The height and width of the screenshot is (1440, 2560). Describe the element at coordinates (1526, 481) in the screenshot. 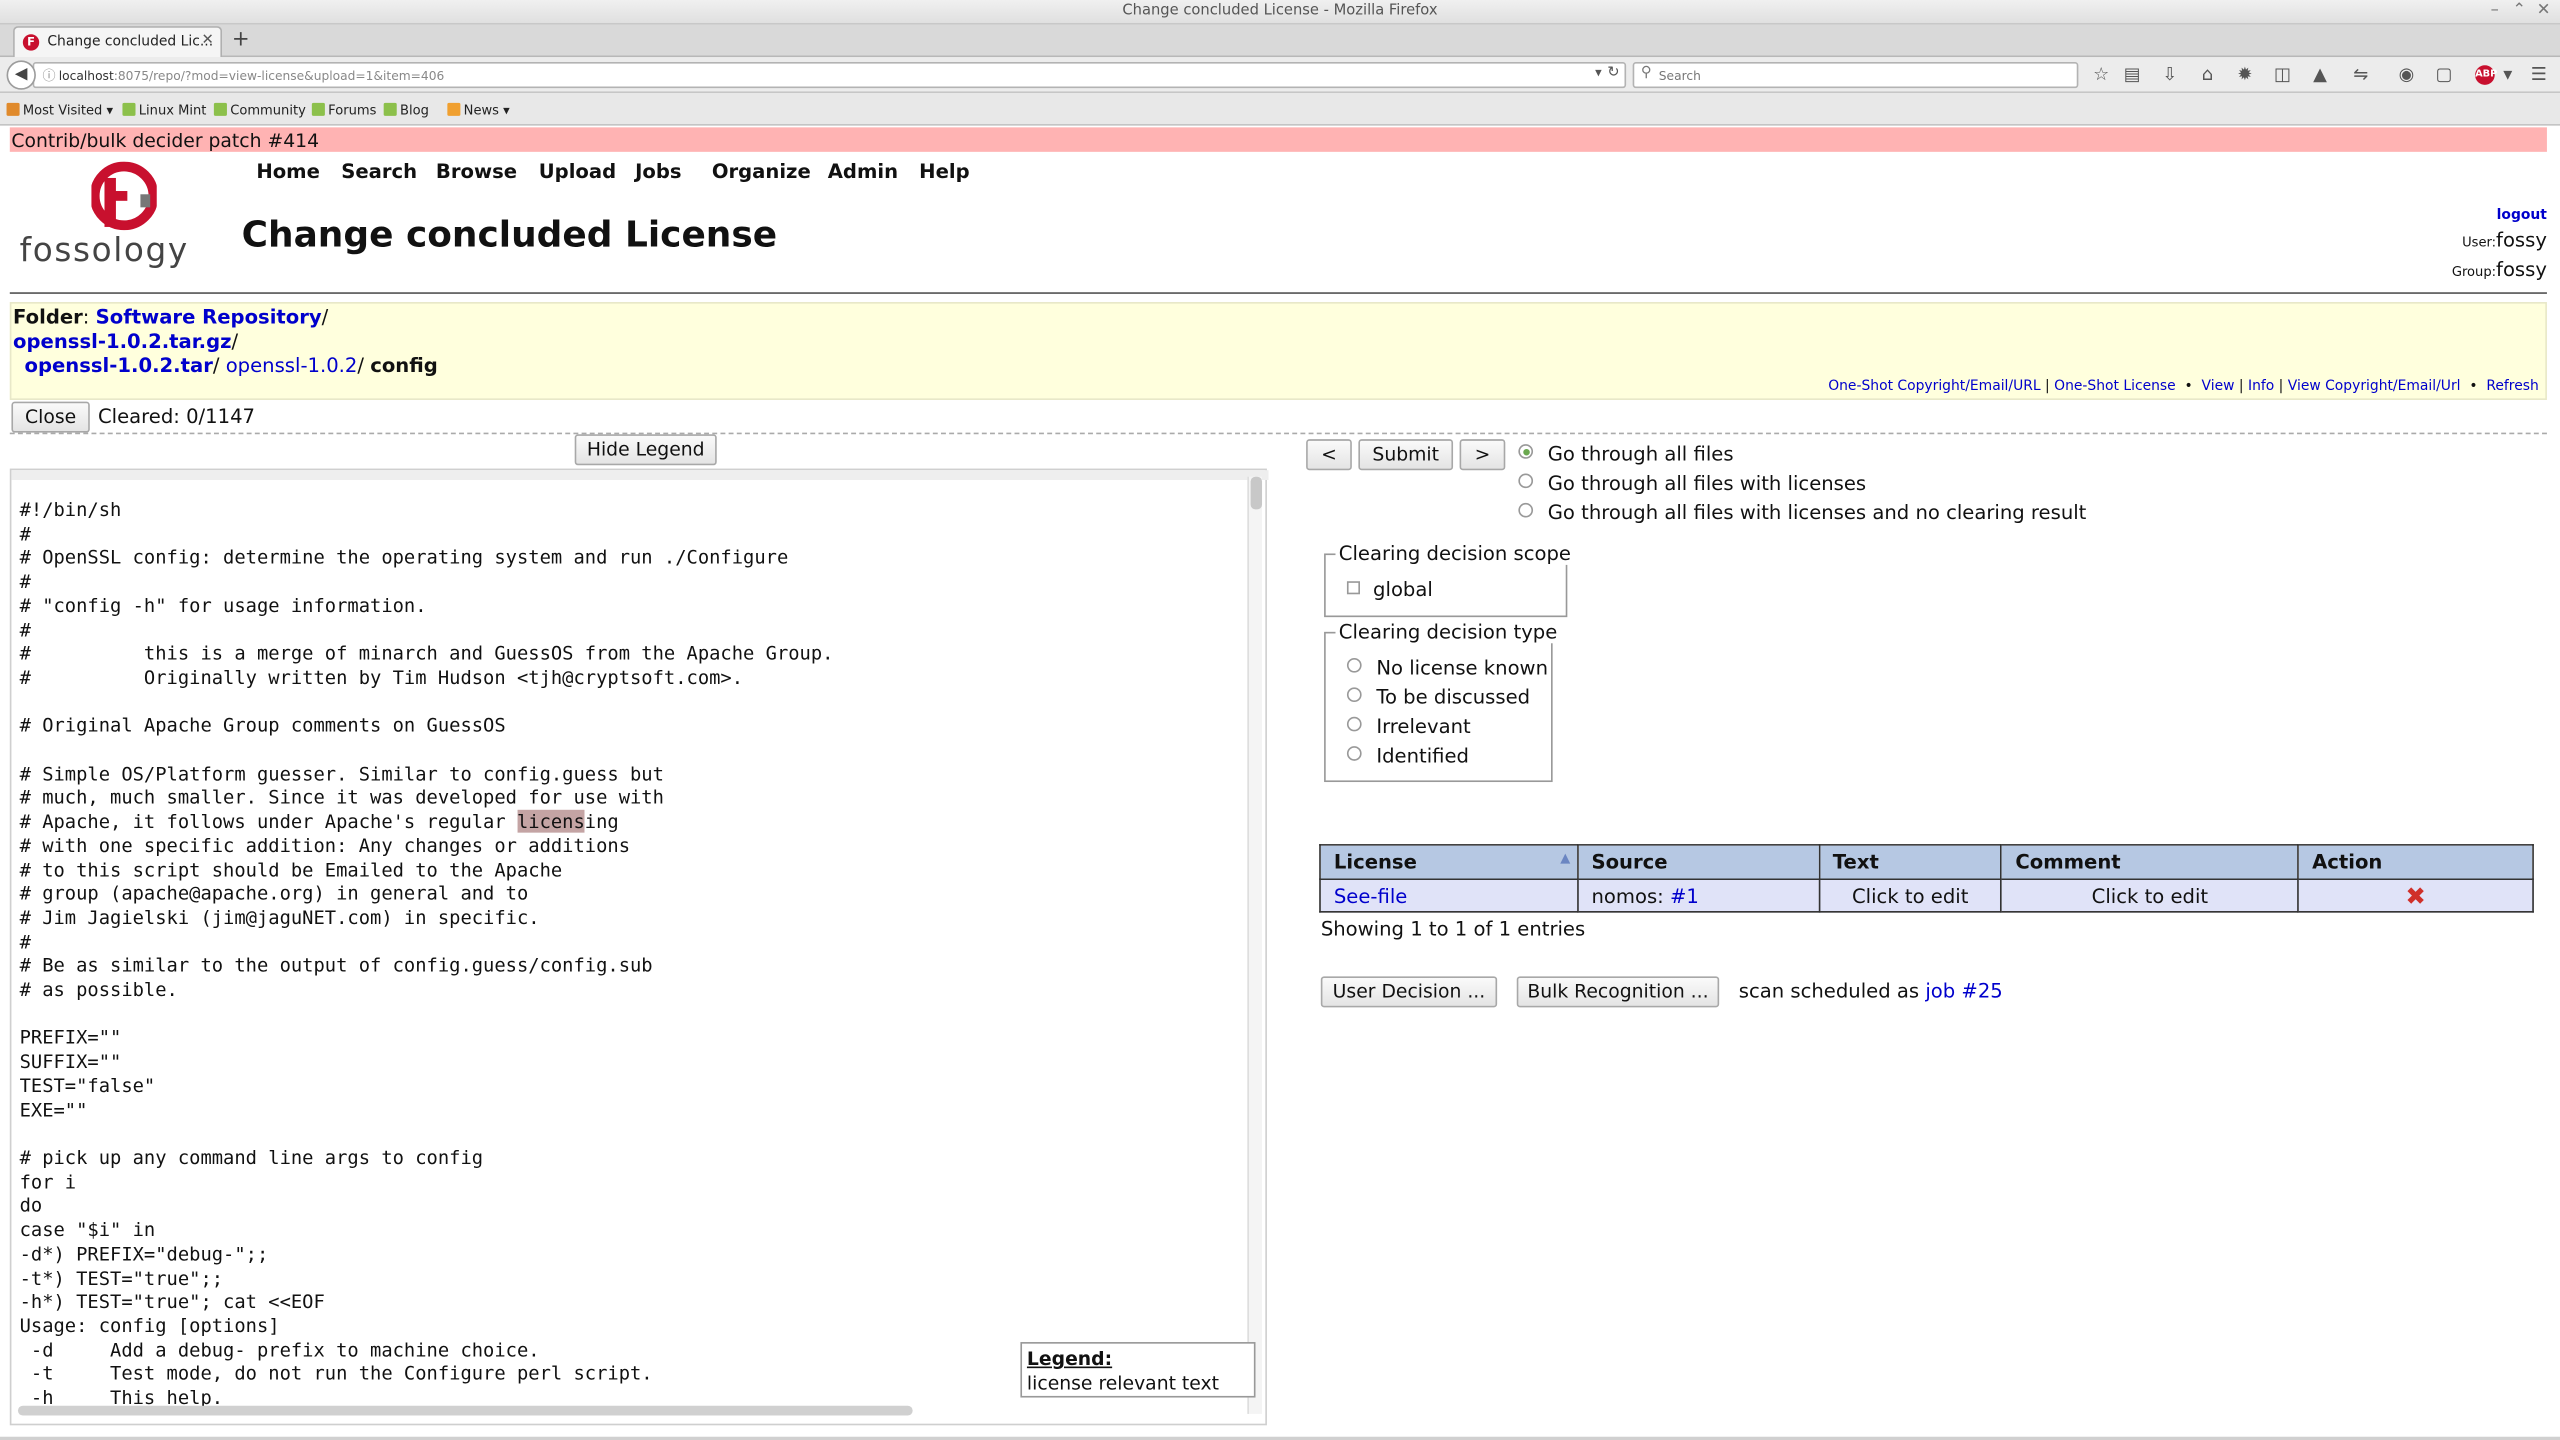

I see `go-through-files-with-licenses-radio` at that location.